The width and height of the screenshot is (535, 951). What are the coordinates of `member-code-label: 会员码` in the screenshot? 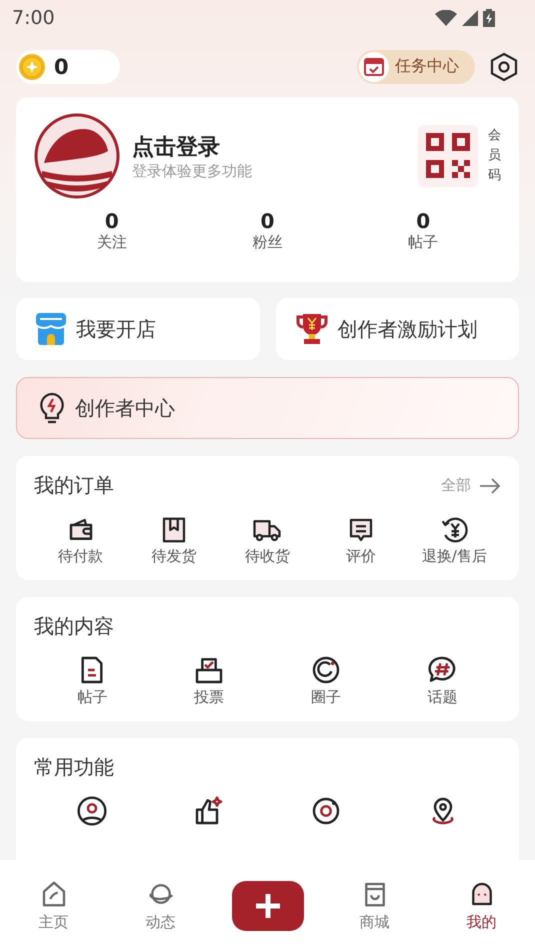 It's located at (494, 156).